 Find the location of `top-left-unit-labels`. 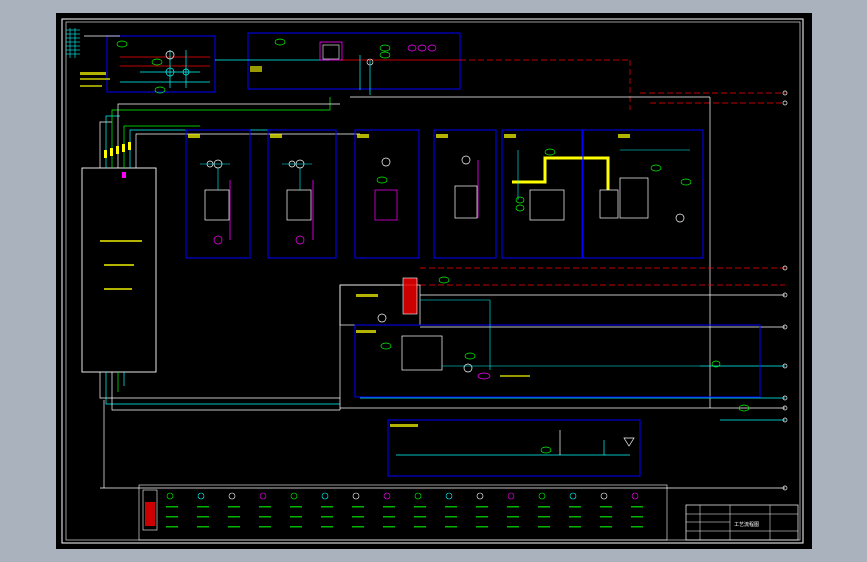

top-left-unit-labels is located at coordinates (95, 79).